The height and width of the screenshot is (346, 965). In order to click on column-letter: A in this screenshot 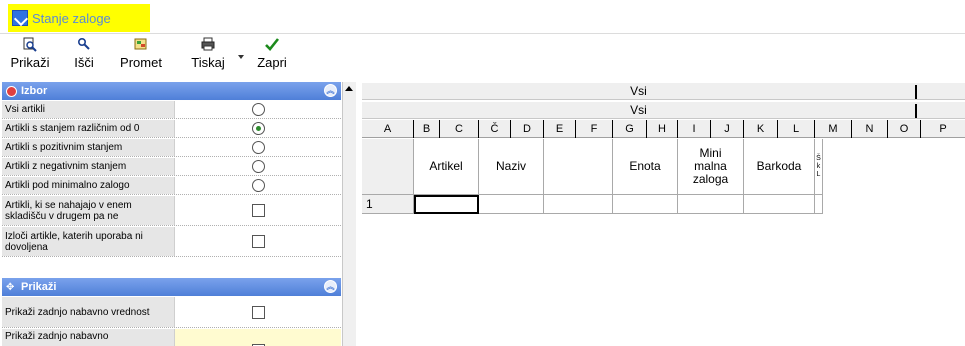, I will do `click(388, 129)`.